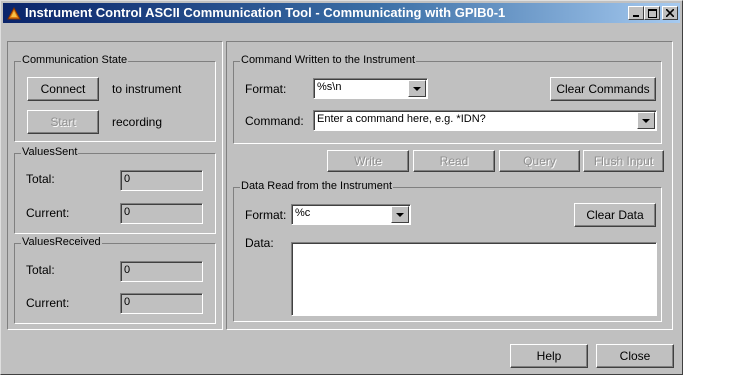 This screenshot has height=390, width=753. I want to click on help-button: Help, so click(549, 356).